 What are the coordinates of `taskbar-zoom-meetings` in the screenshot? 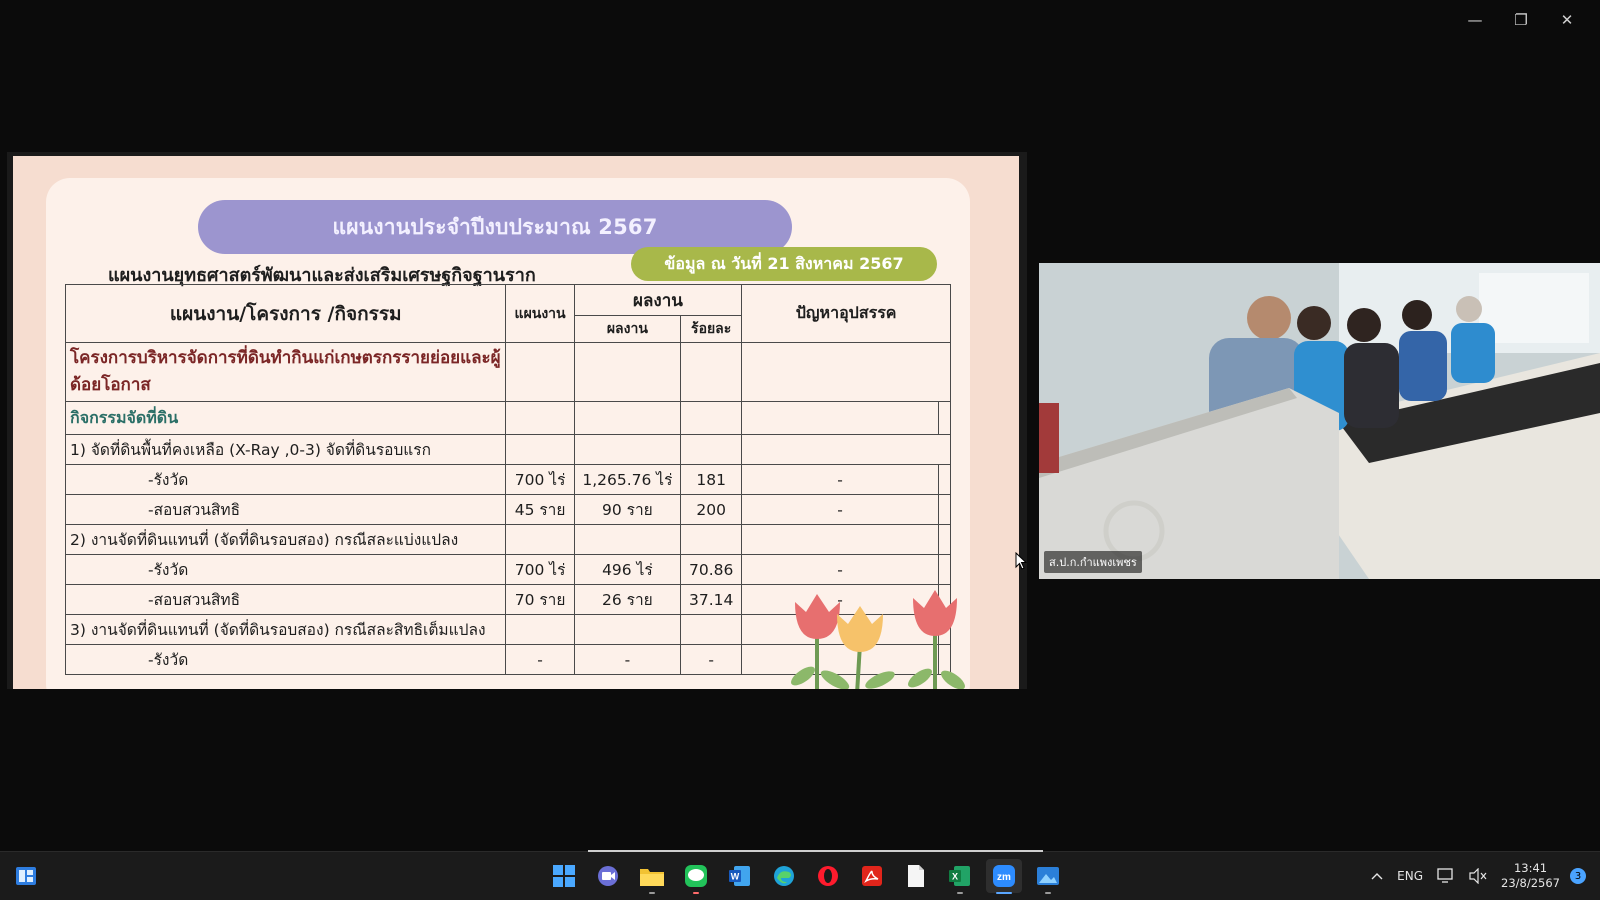 It's located at (608, 876).